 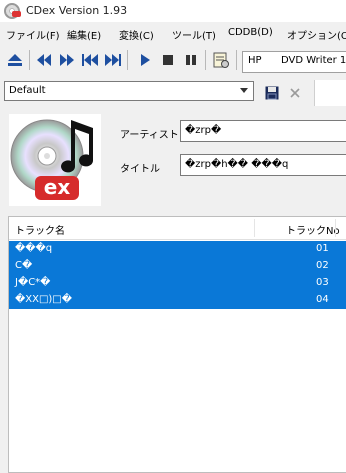 I want to click on artist-value: �zrp�, so click(x=203, y=130).